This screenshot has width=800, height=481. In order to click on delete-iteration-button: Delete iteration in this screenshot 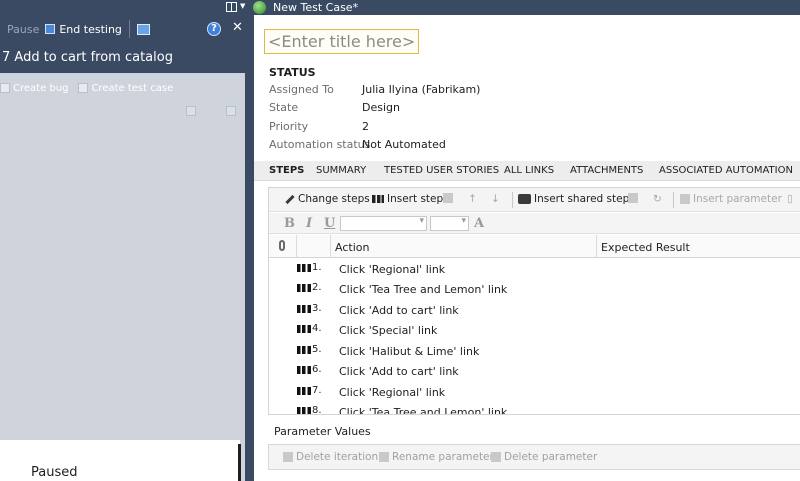, I will do `click(330, 457)`.